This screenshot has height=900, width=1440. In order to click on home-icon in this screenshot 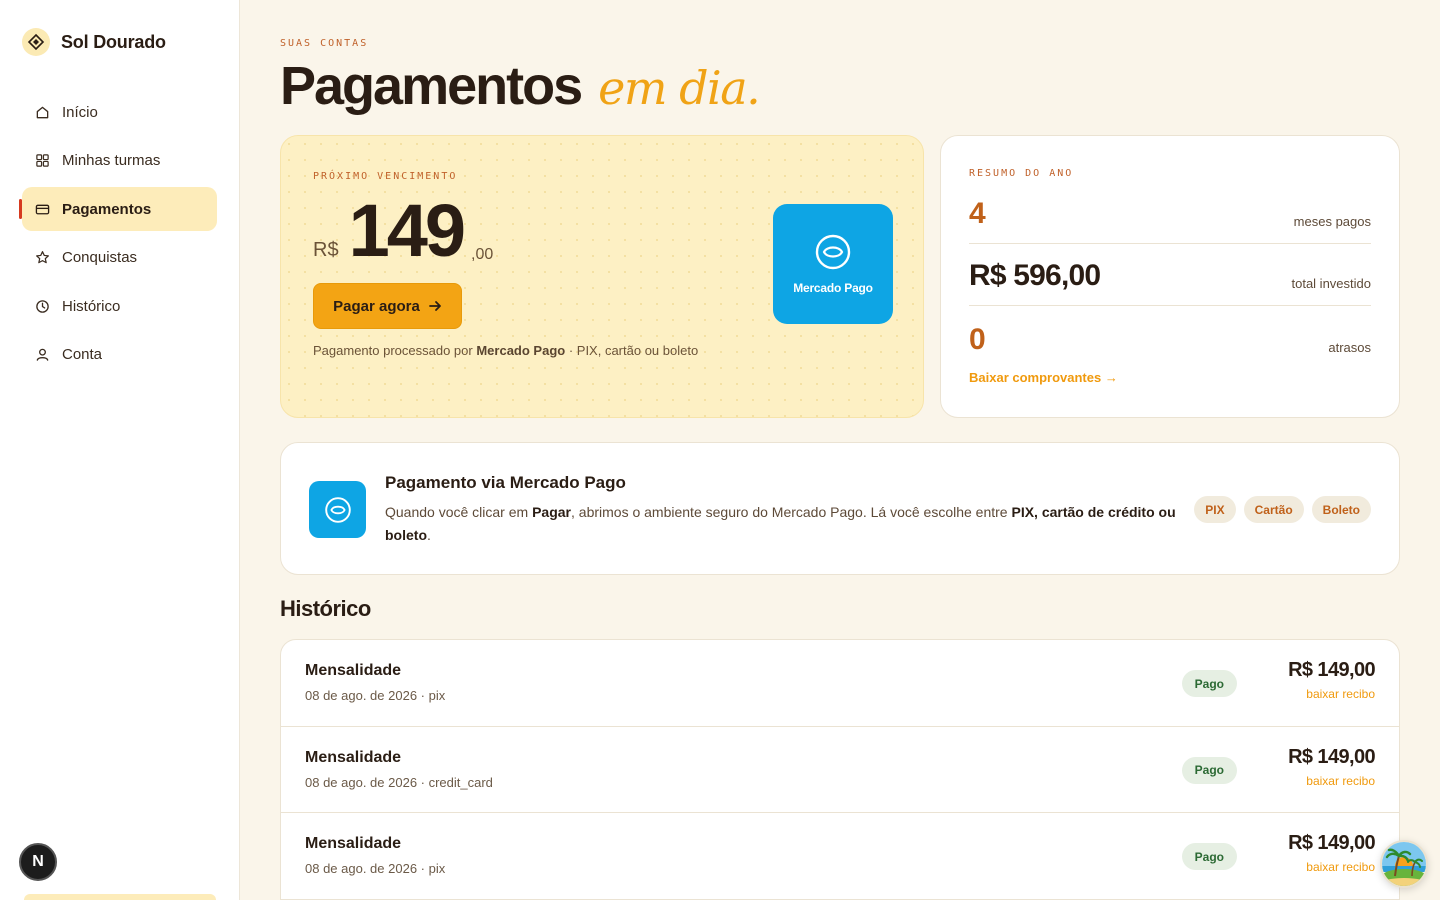, I will do `click(42, 112)`.